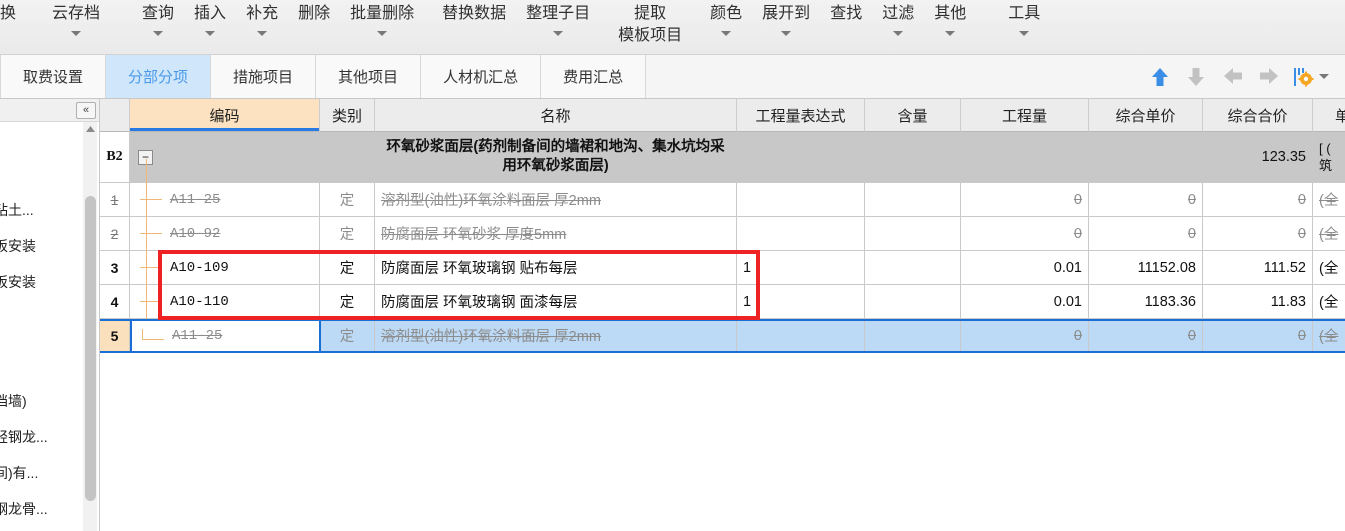  Describe the element at coordinates (481, 76) in the screenshot. I see `tab-人材机汇总: 人材机汇总` at that location.